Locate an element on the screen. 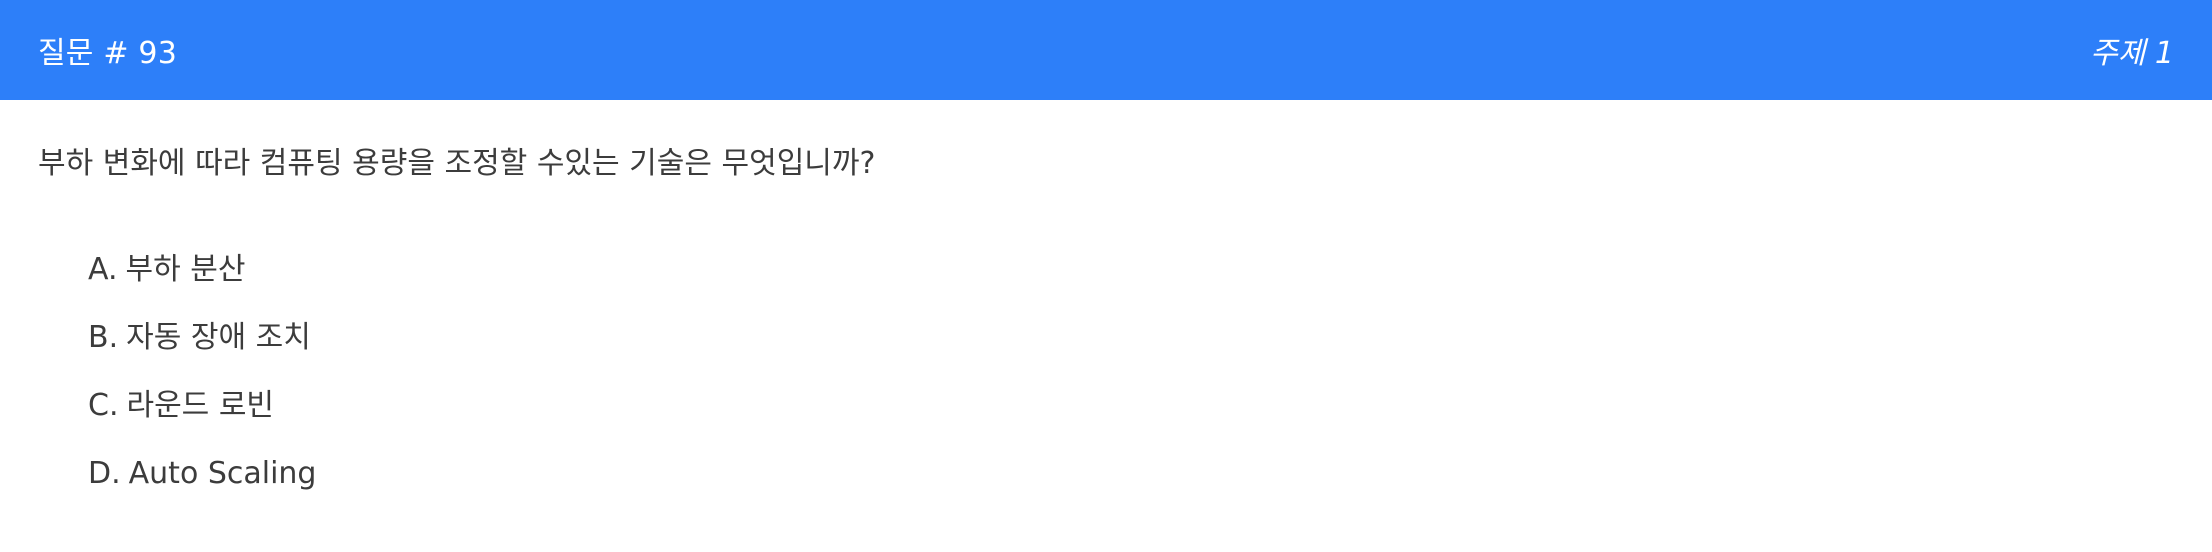 This screenshot has height=552, width=2212. option-c: C. 라운드 로빈 is located at coordinates (1150, 406).